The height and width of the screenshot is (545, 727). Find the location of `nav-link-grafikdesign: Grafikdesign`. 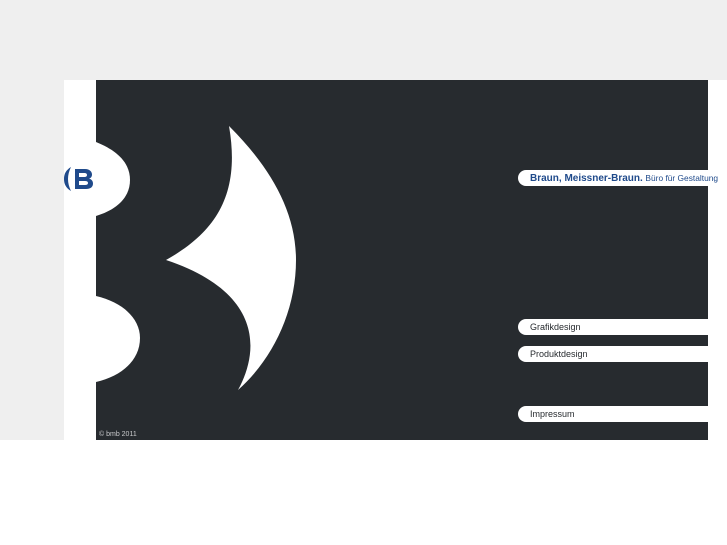

nav-link-grafikdesign: Grafikdesign is located at coordinates (622, 327).